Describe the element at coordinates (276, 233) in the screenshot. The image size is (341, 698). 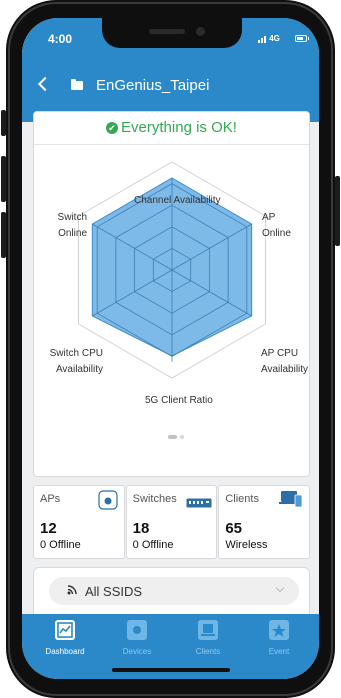
I see `radar-label-ap-online-line2: Online` at that location.